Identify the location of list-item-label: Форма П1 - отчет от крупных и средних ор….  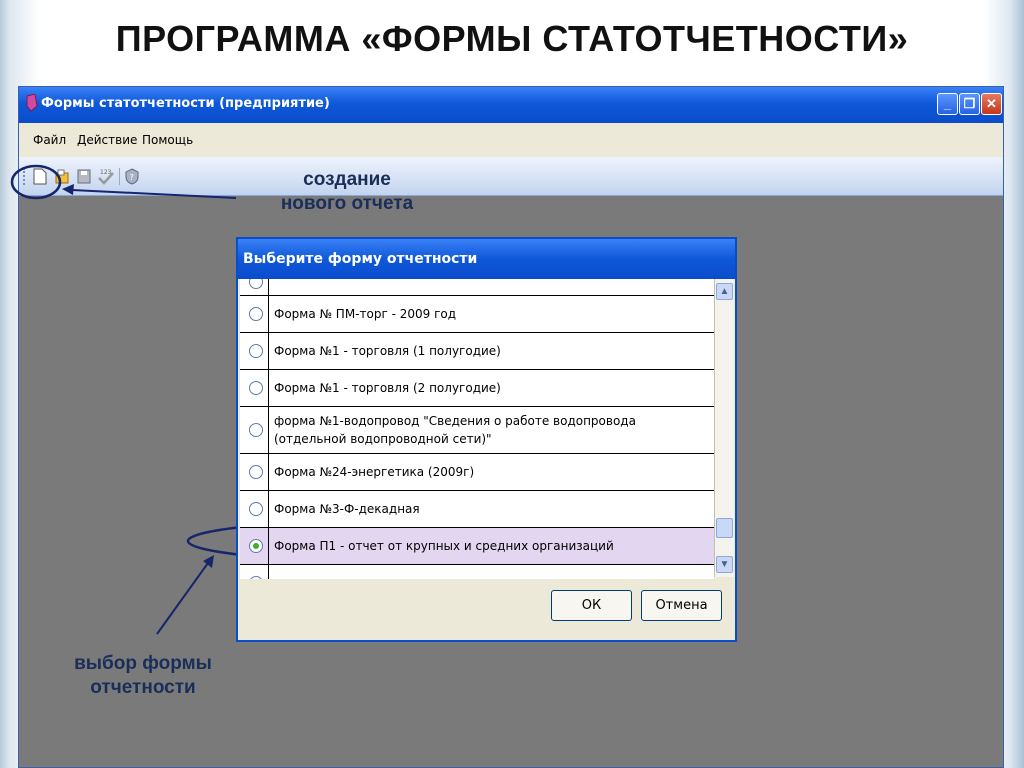
(444, 546).